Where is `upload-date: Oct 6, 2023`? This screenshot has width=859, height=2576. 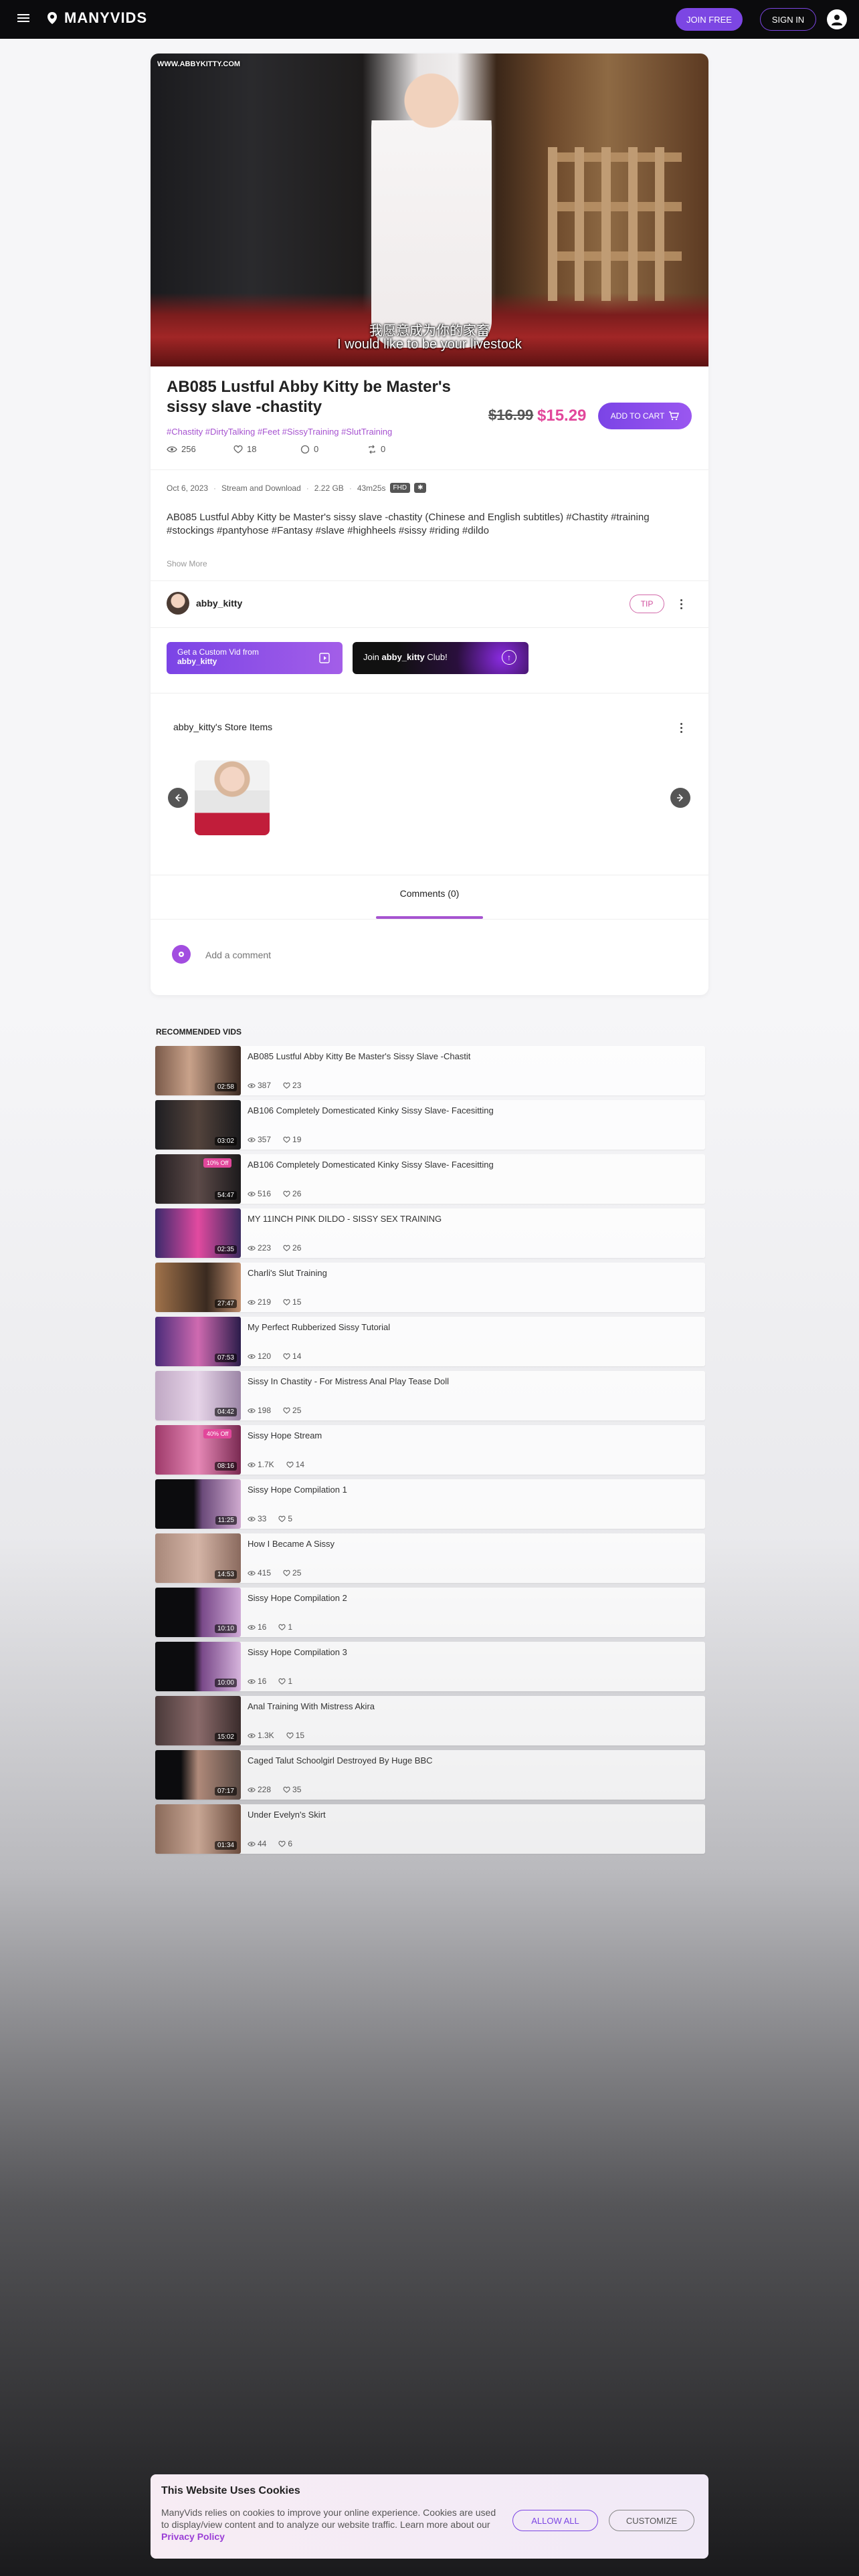 upload-date: Oct 6, 2023 is located at coordinates (188, 488).